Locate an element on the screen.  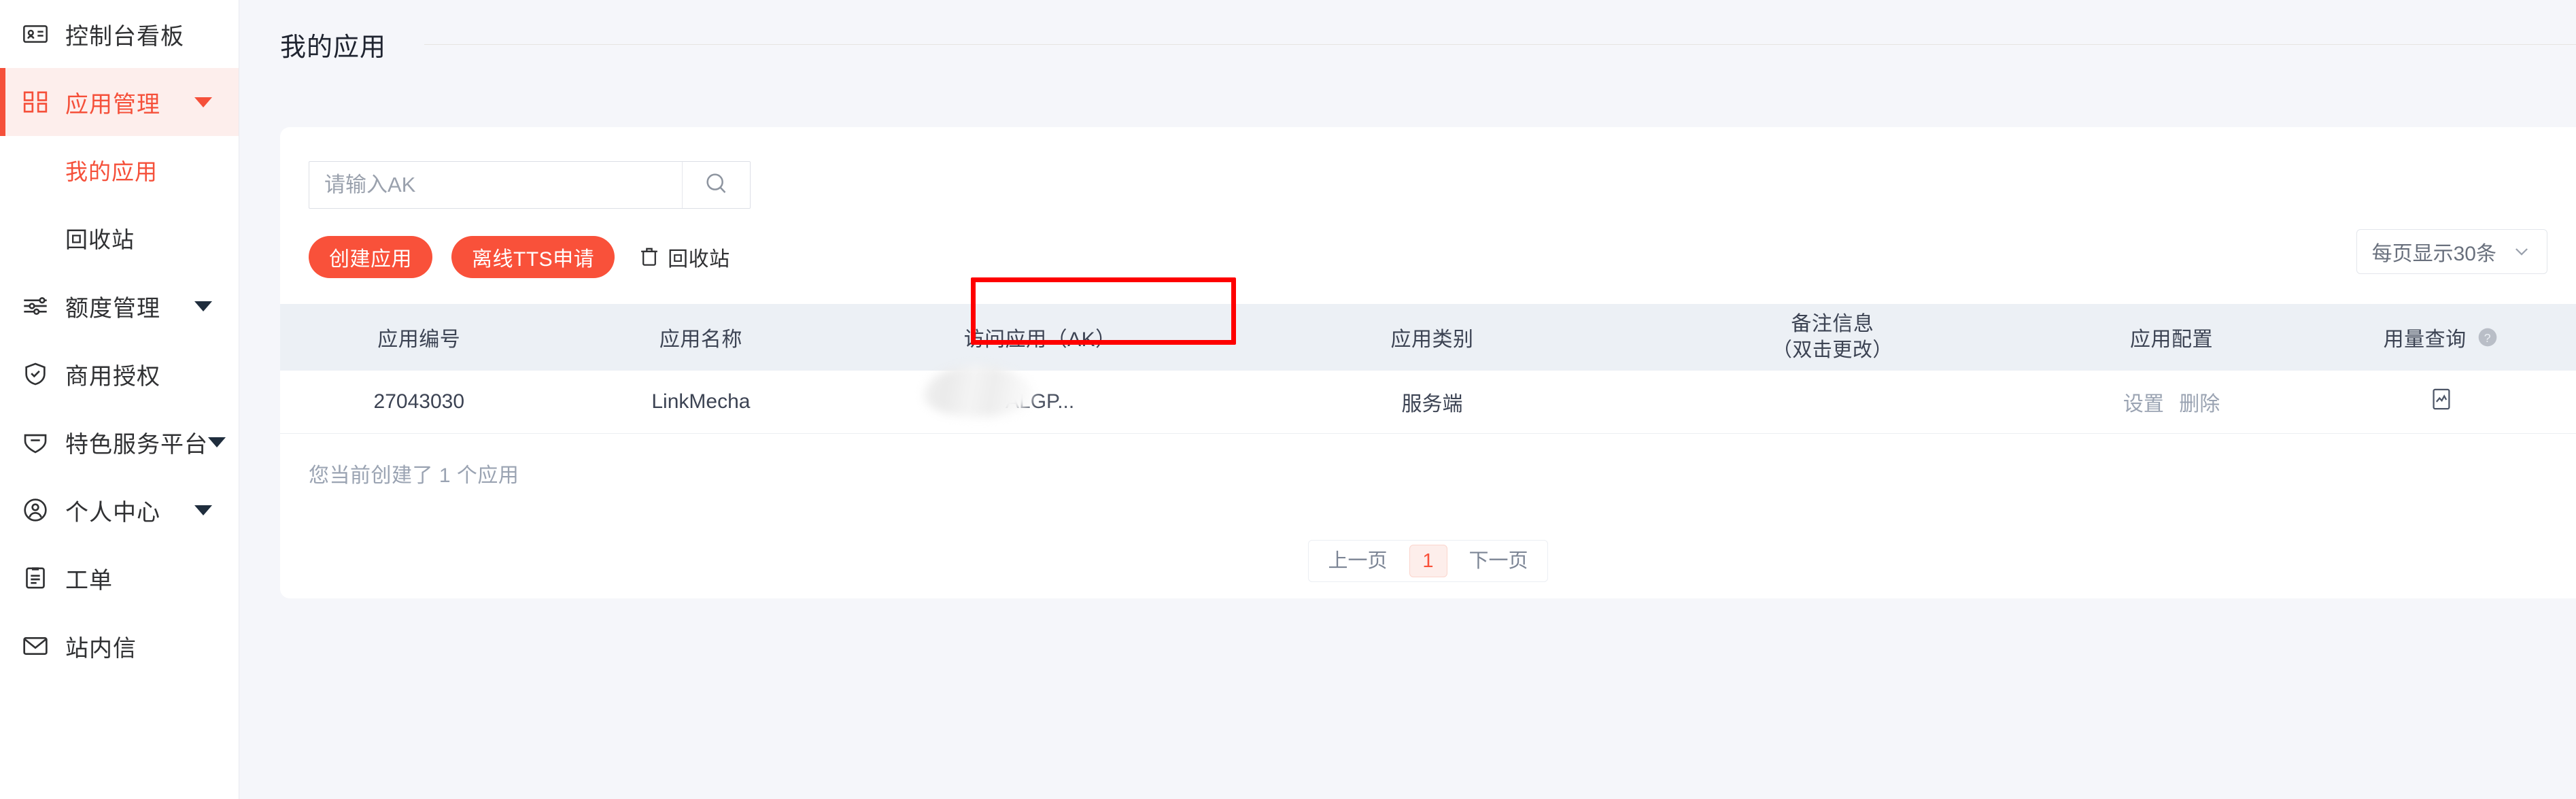
delete-link: 删除 is located at coordinates (2199, 404).